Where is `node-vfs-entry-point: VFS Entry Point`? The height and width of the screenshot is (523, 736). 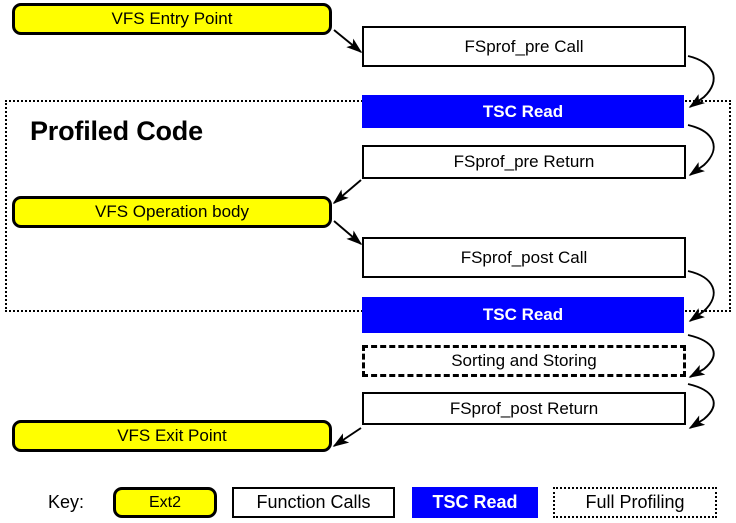
node-vfs-entry-point: VFS Entry Point is located at coordinates (172, 19).